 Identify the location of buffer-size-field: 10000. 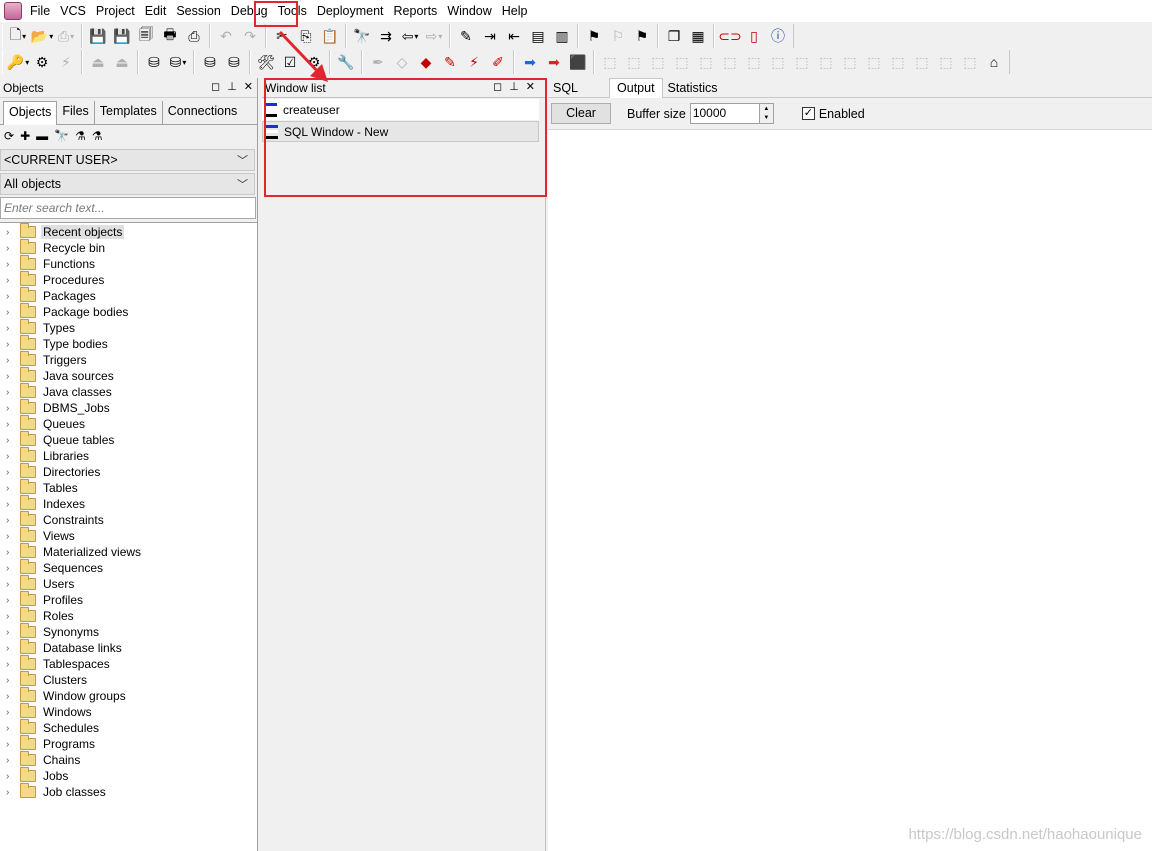
(724, 113).